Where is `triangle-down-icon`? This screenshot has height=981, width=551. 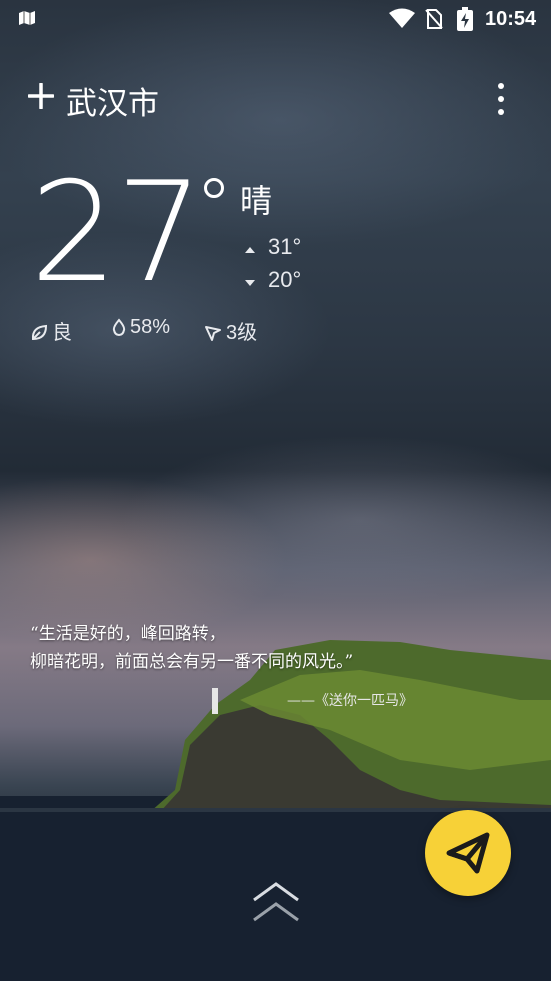
triangle-down-icon is located at coordinates (252, 280).